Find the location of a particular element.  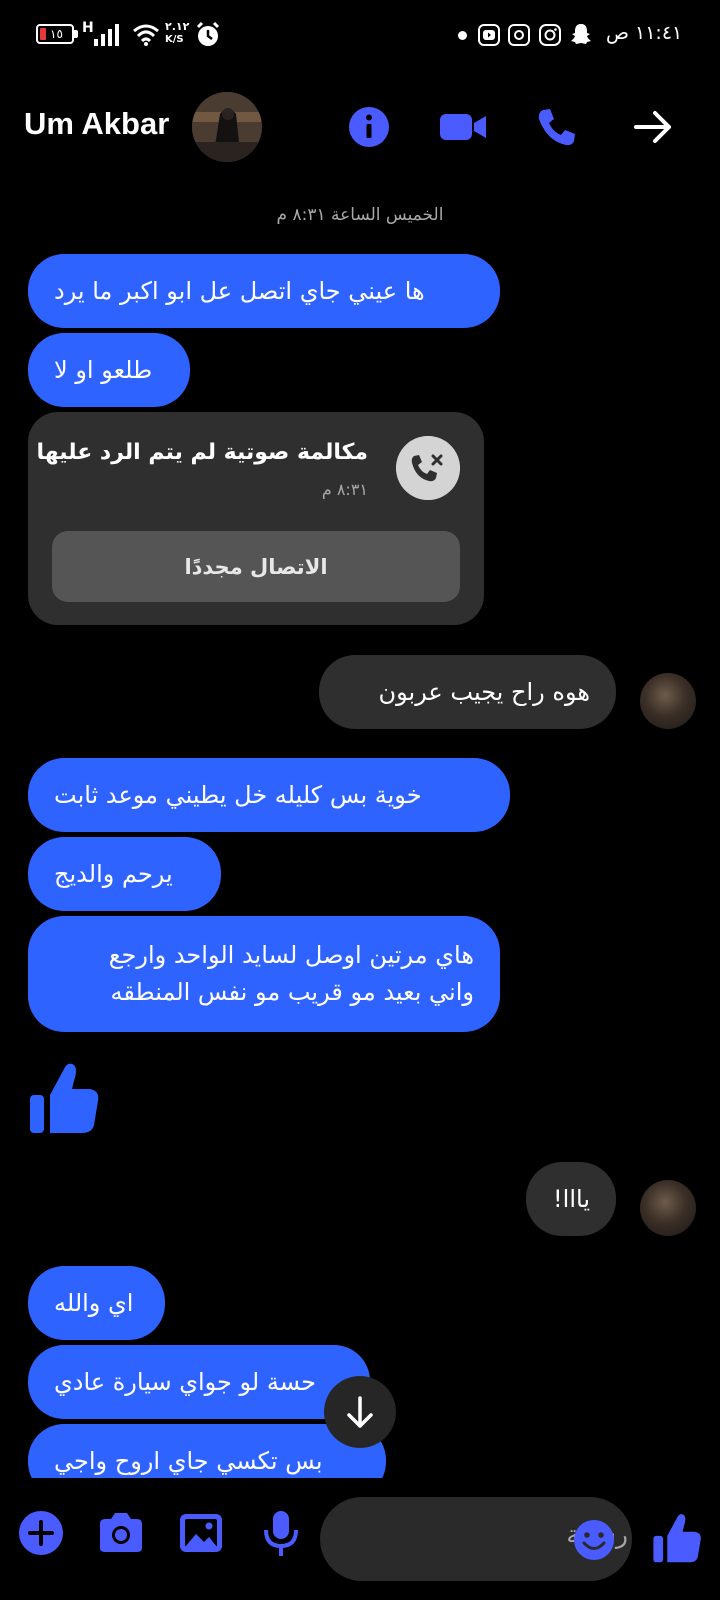

network-type: H is located at coordinates (88, 28).